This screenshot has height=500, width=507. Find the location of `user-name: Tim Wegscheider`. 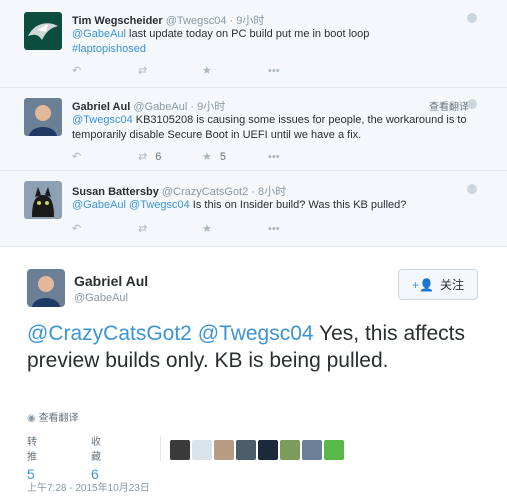

user-name: Tim Wegscheider is located at coordinates (117, 21).